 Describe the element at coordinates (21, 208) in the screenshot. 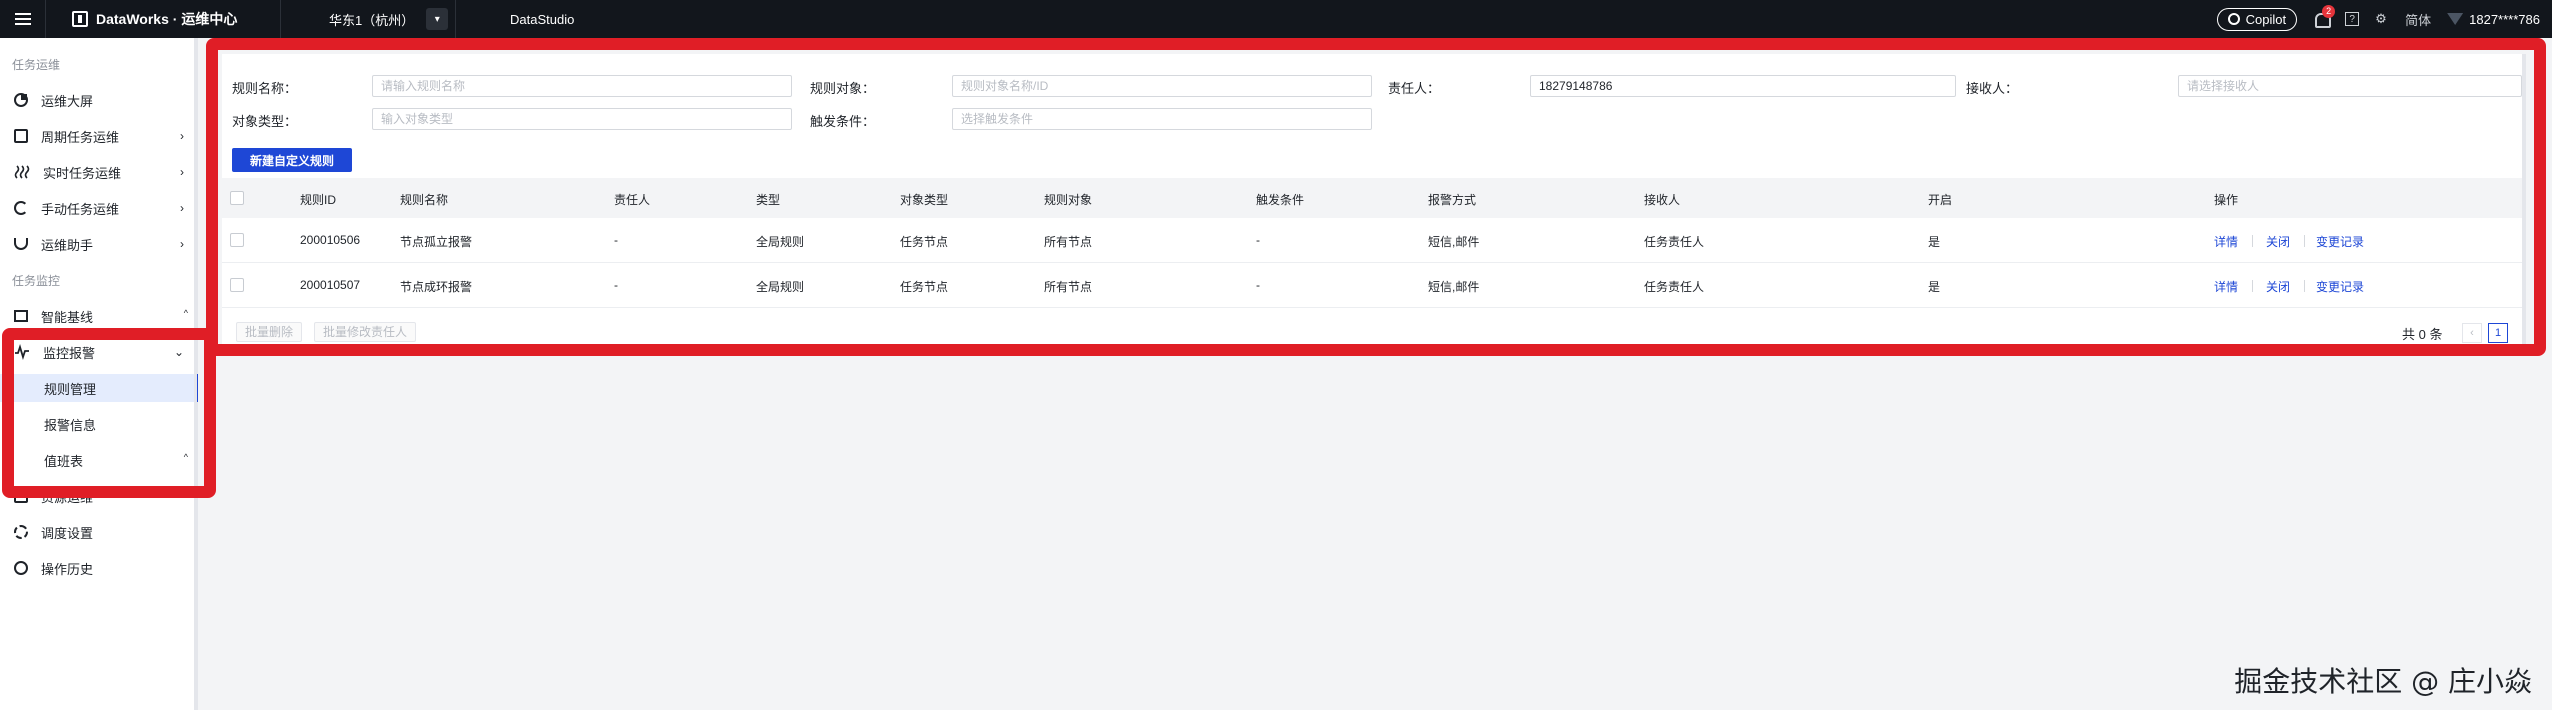

I see `refresh-icon` at that location.